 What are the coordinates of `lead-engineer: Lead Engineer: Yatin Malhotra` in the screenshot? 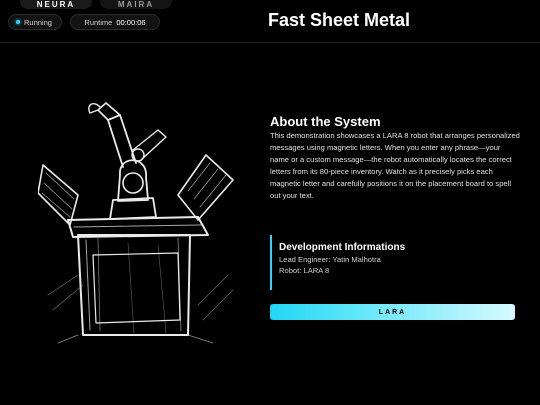 It's located at (330, 259).